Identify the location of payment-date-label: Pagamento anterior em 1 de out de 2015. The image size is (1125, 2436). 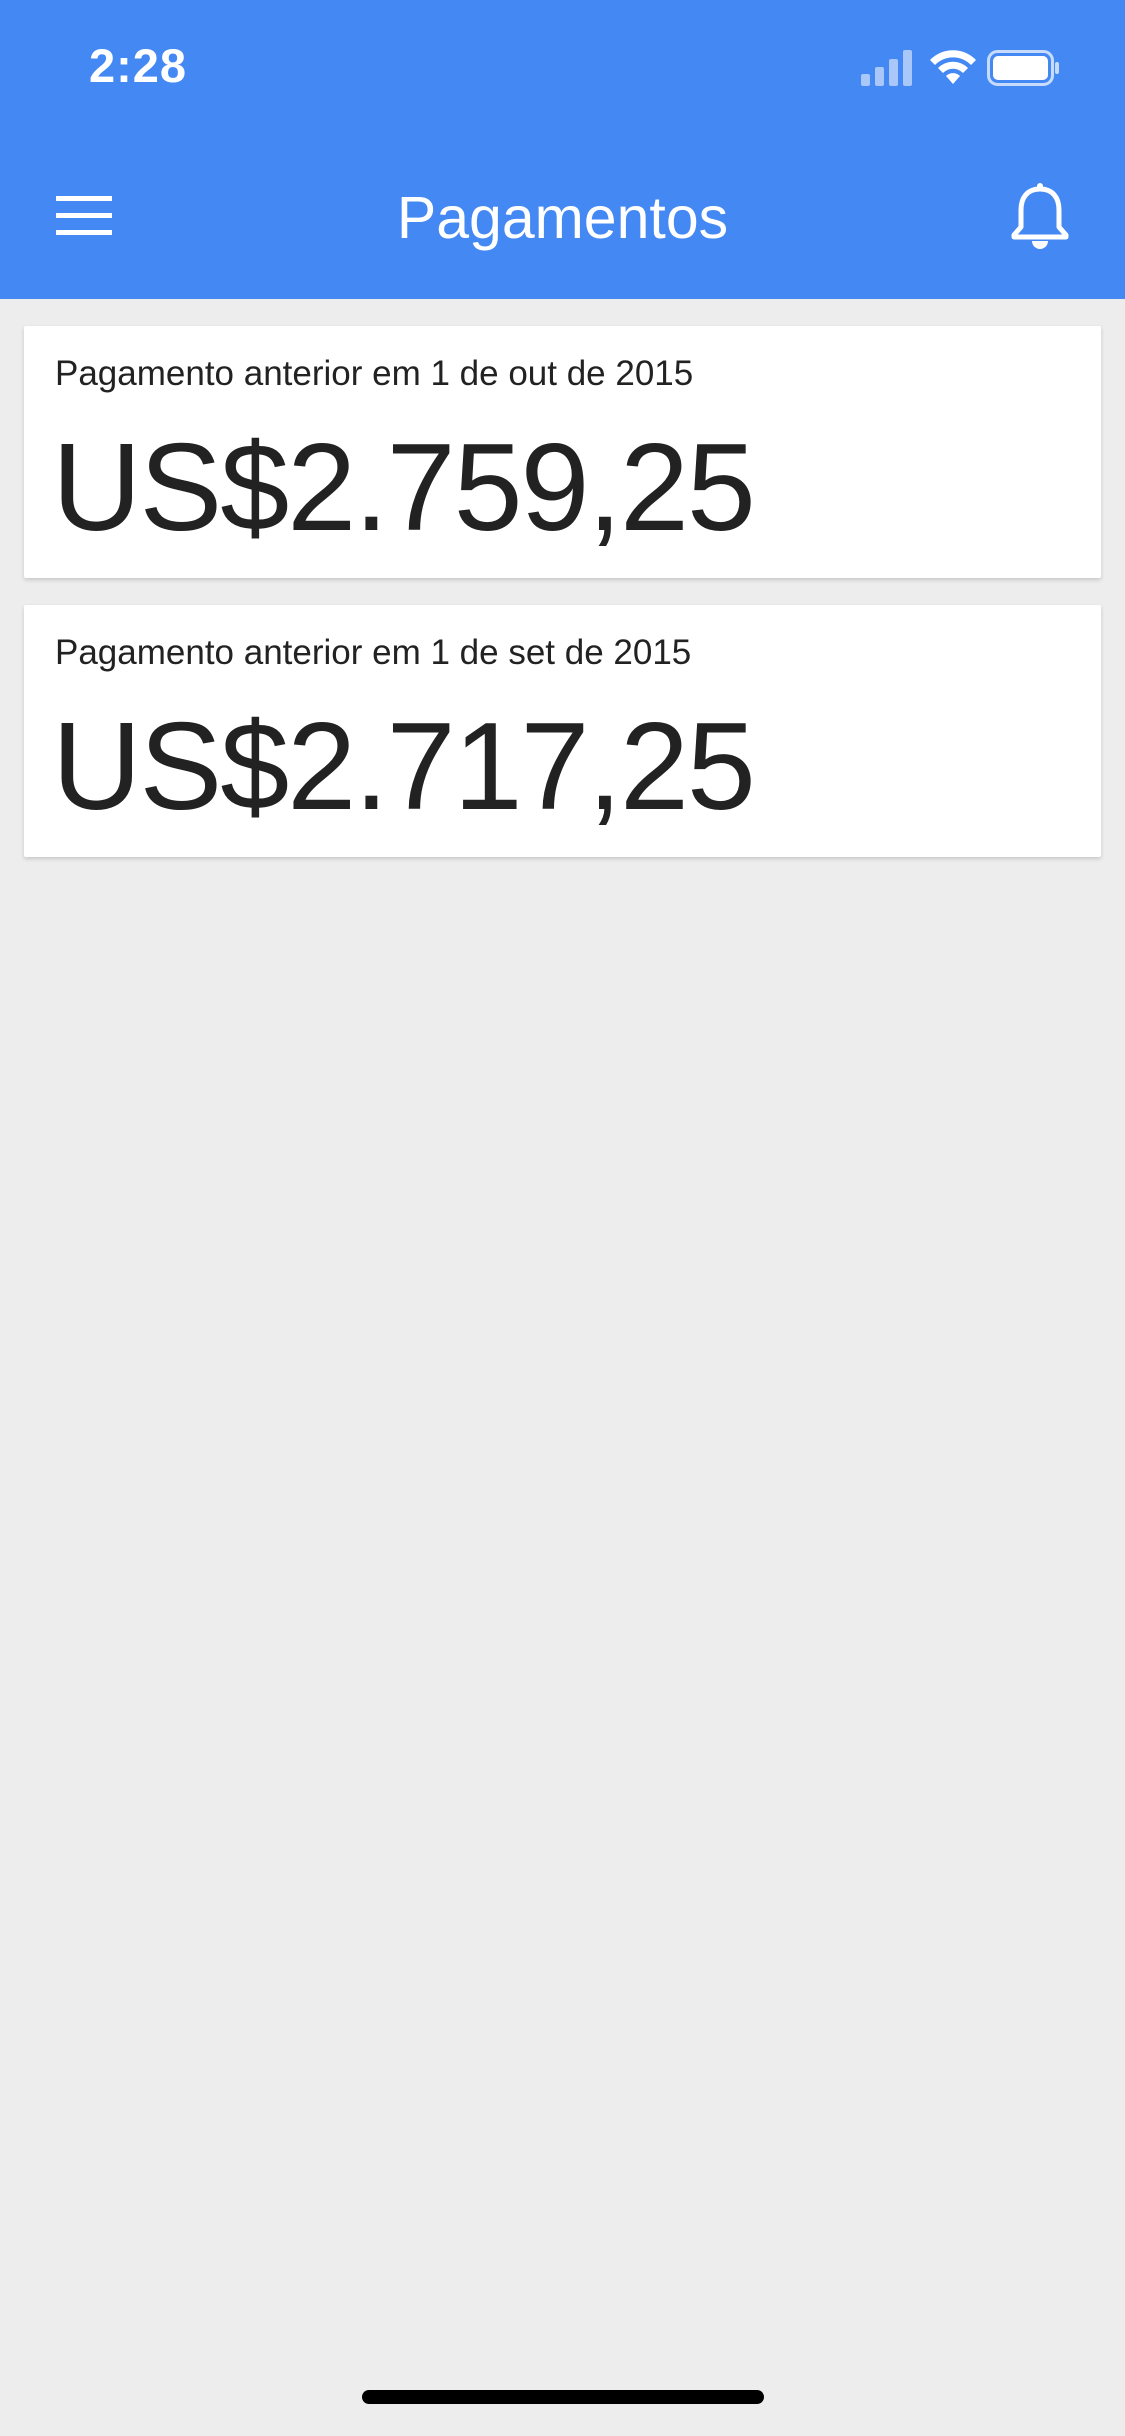
(374, 373).